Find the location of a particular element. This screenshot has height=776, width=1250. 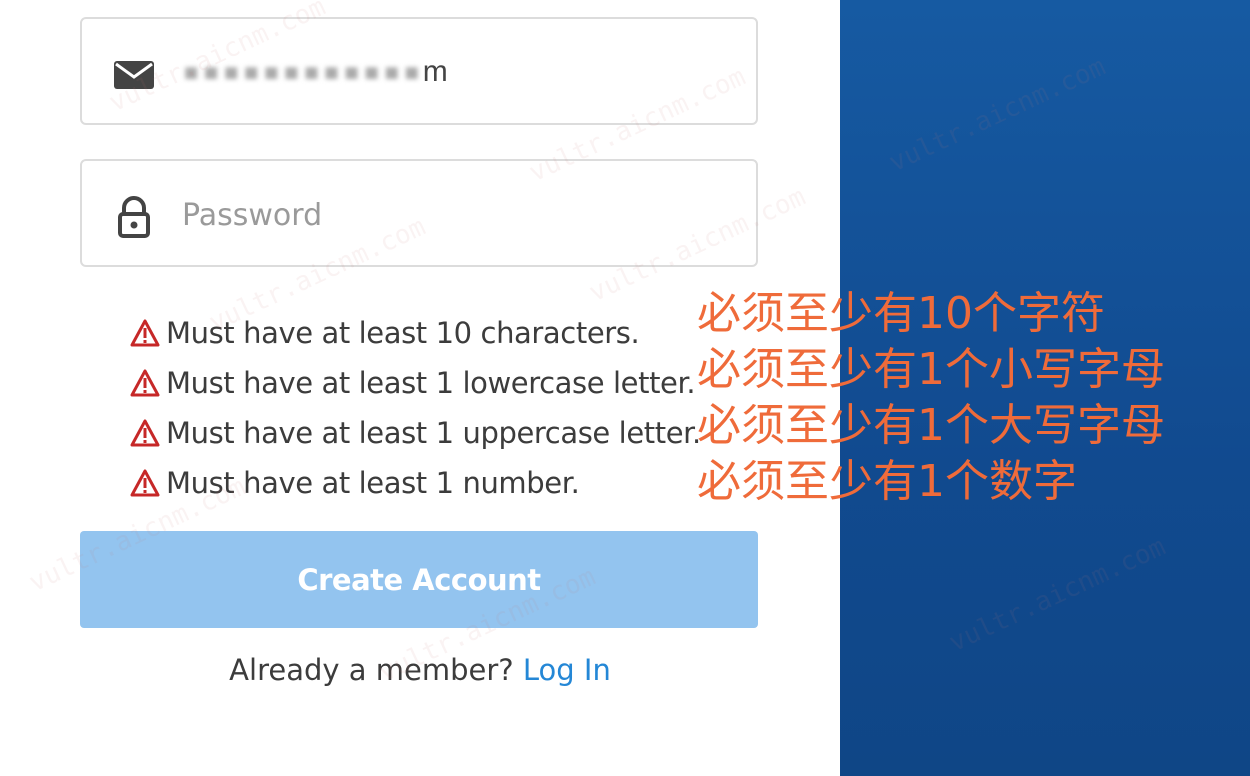

password-input is located at coordinates (452, 215).